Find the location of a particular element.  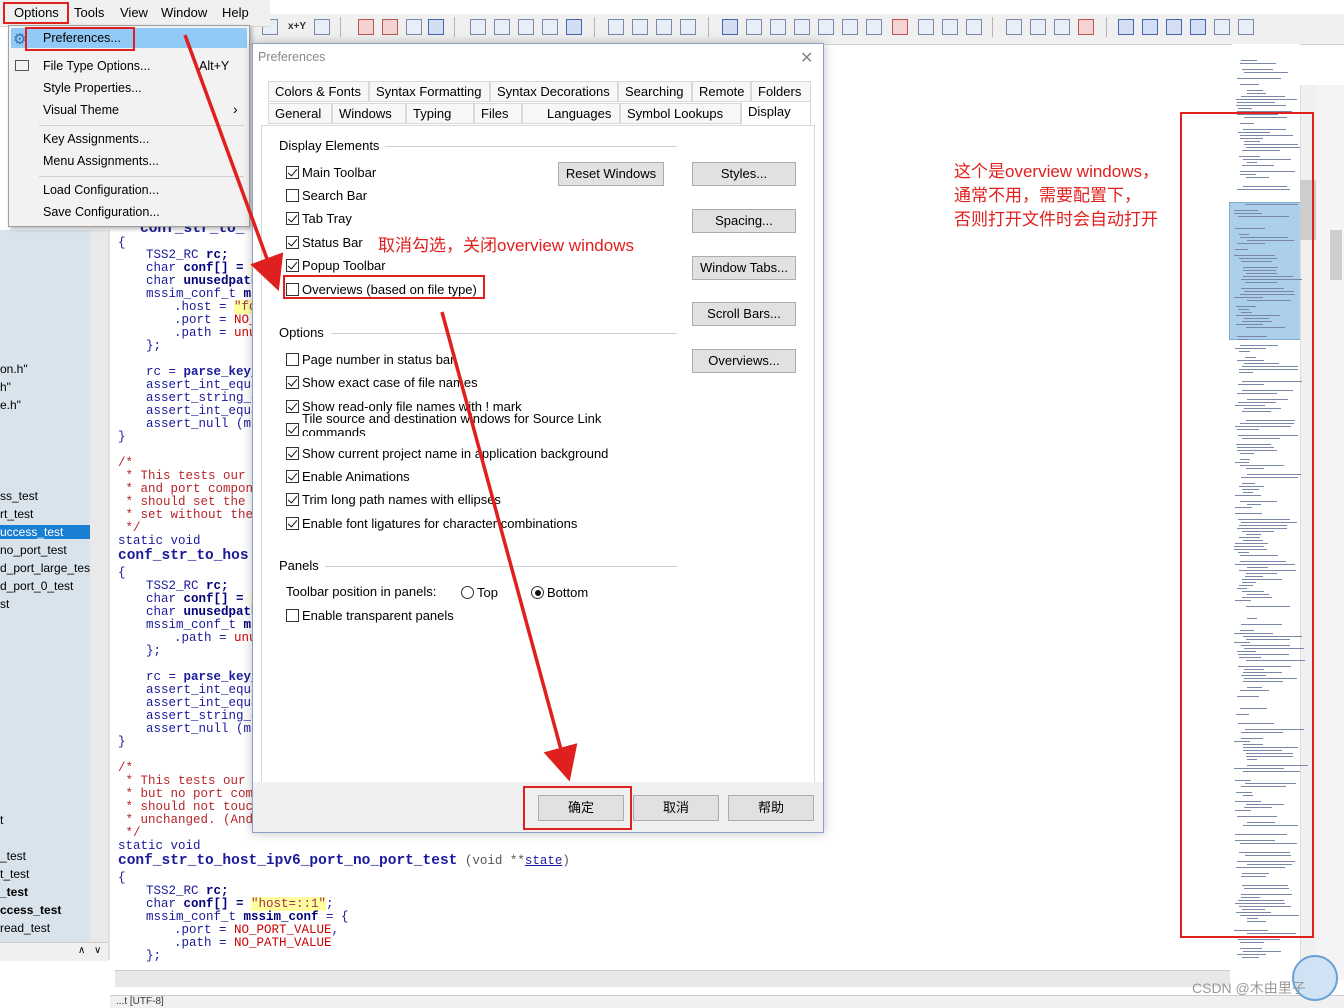

annotation-overview-note-2: 通常不用，需要配置下， is located at coordinates (1047, 195).